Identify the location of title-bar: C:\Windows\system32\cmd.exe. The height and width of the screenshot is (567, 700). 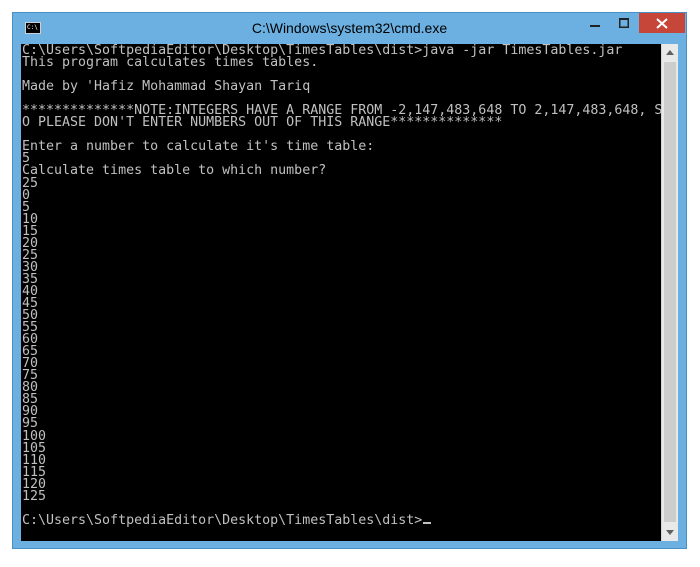
(349, 29).